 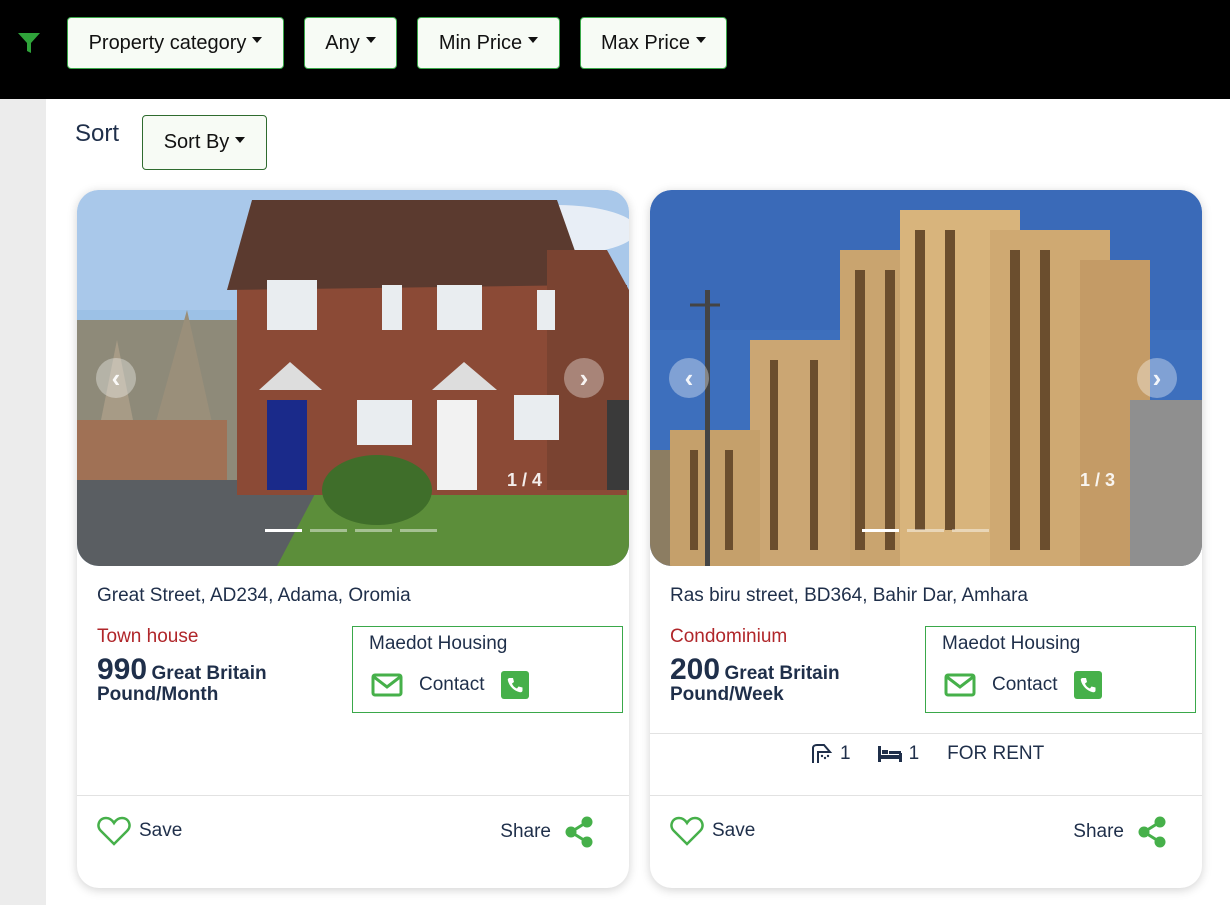 I want to click on bed-count: 1, so click(x=914, y=753).